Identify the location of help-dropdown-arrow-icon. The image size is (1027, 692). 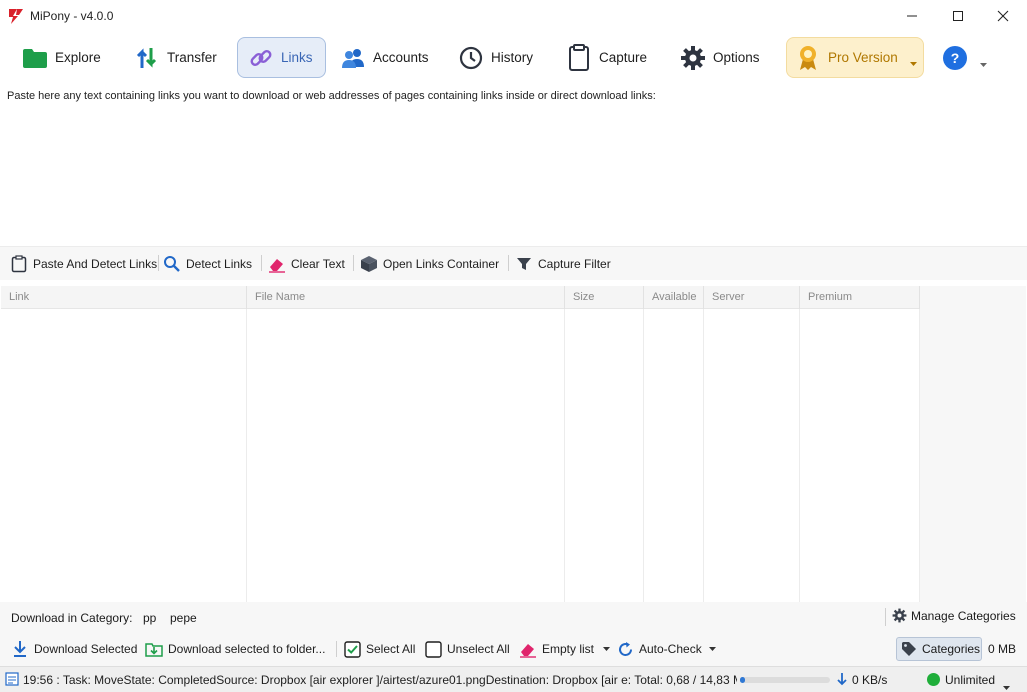
(983, 63).